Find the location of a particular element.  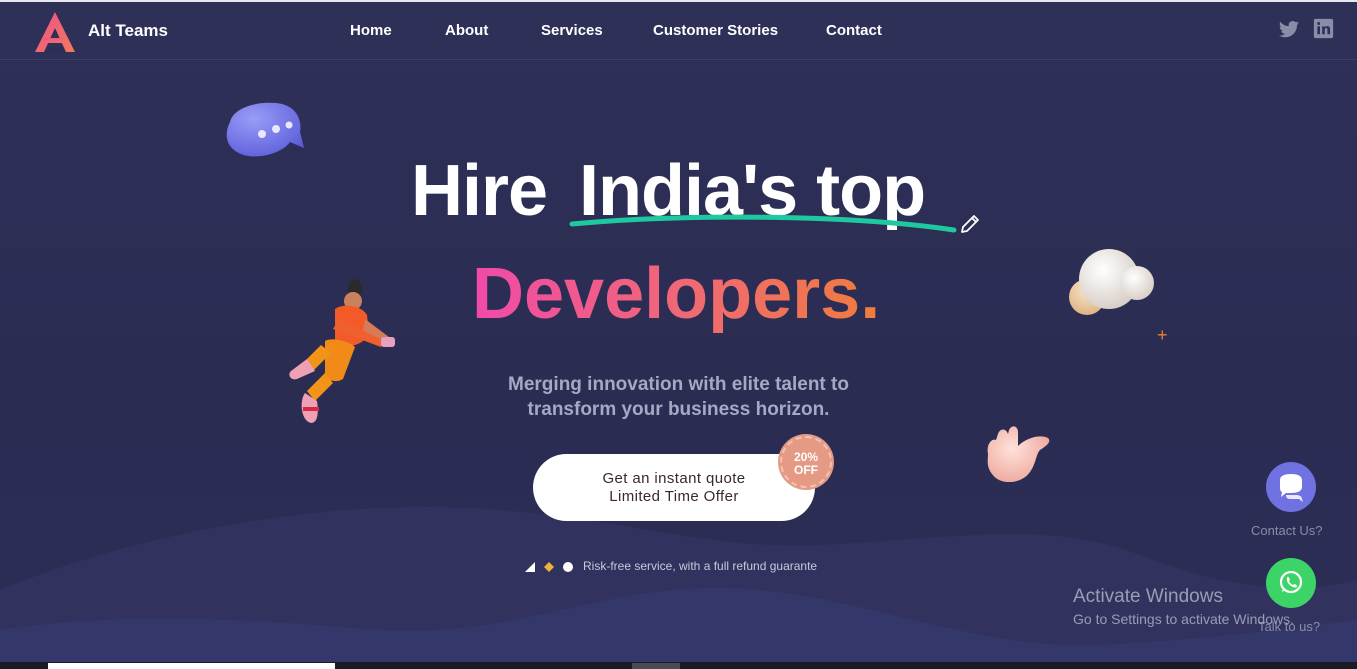

pencil-icon is located at coordinates (970, 224).